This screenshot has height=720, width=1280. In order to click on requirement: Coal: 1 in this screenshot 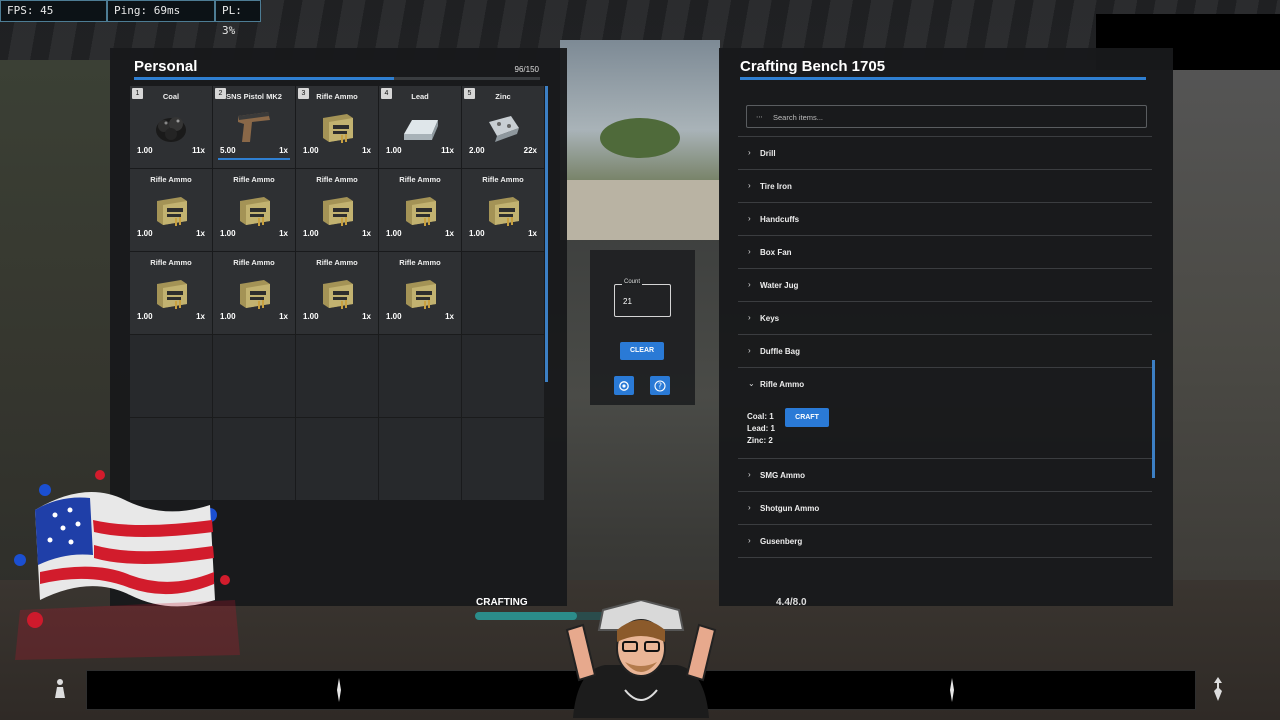, I will do `click(760, 416)`.